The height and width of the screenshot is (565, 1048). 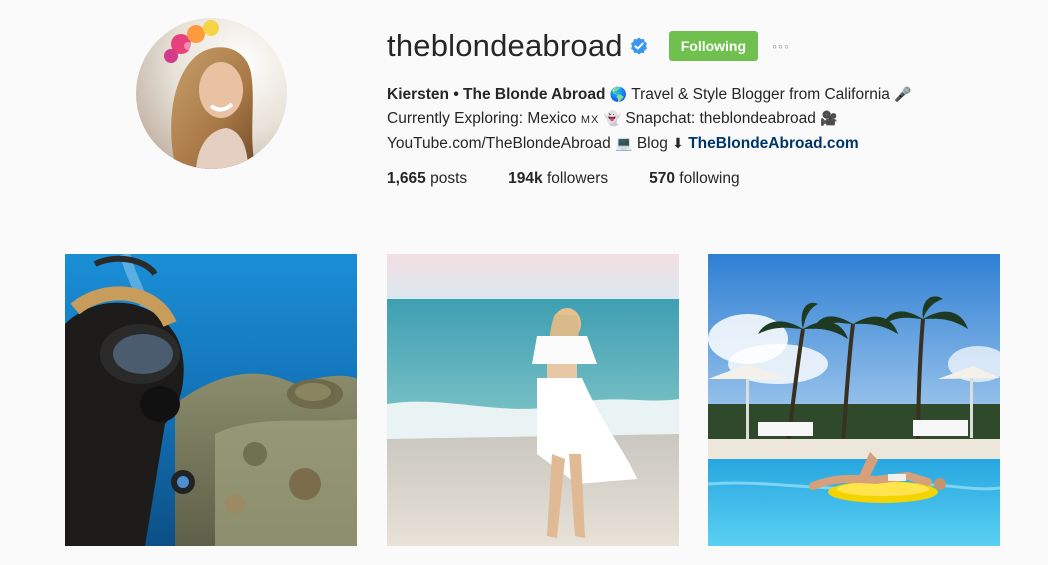 What do you see at coordinates (612, 119) in the screenshot?
I see `snapchat-ghost-icon: 👻` at bounding box center [612, 119].